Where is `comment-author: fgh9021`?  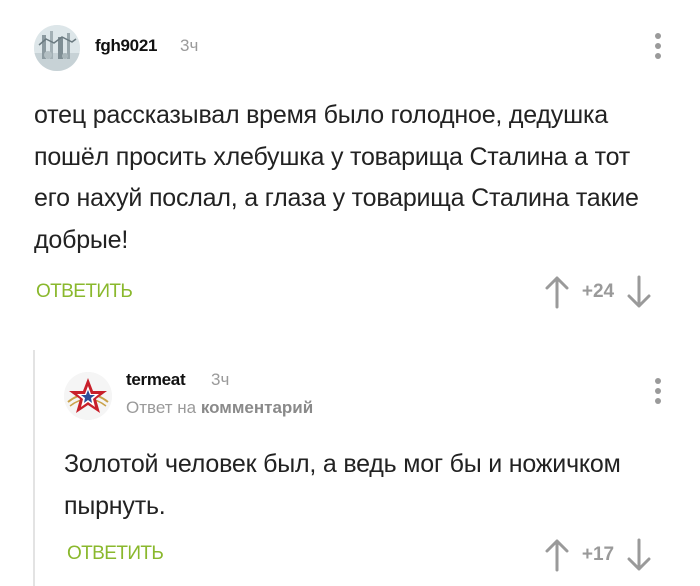
comment-author: fgh9021 is located at coordinates (126, 46).